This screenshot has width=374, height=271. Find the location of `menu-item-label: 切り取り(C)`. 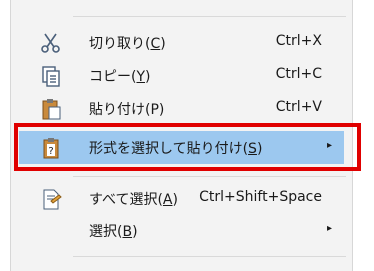

menu-item-label: 切り取り(C) is located at coordinates (127, 44).